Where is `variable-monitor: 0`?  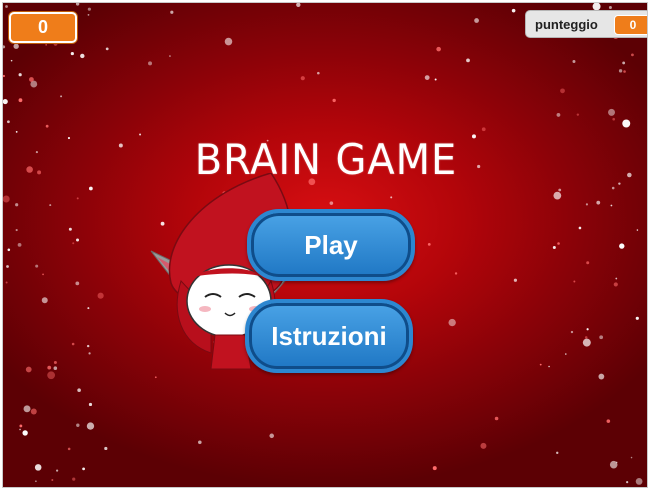 variable-monitor: 0 is located at coordinates (43, 27).